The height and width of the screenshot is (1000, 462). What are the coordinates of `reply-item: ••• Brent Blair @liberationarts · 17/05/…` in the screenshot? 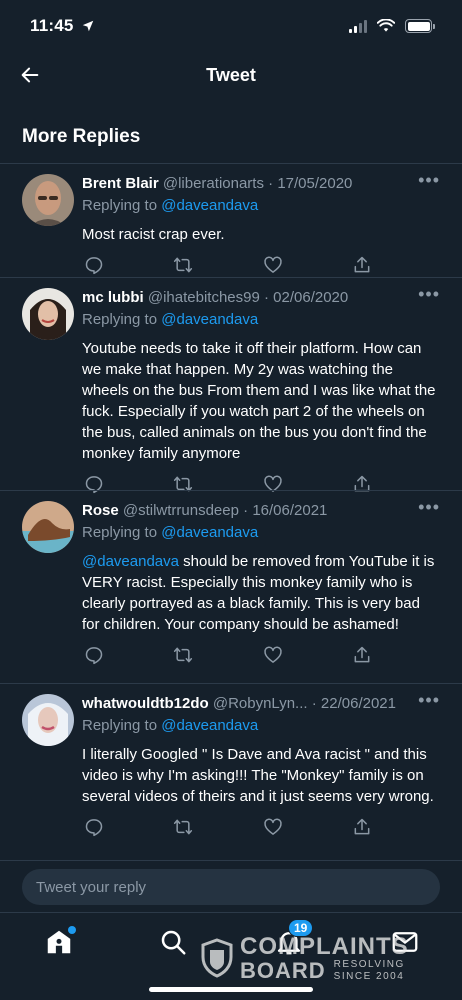 It's located at (231, 220).